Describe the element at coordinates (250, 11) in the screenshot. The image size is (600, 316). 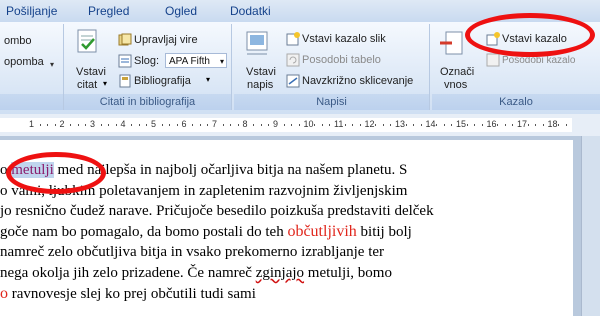
I see `tab-add-ins: Dodatki` at that location.